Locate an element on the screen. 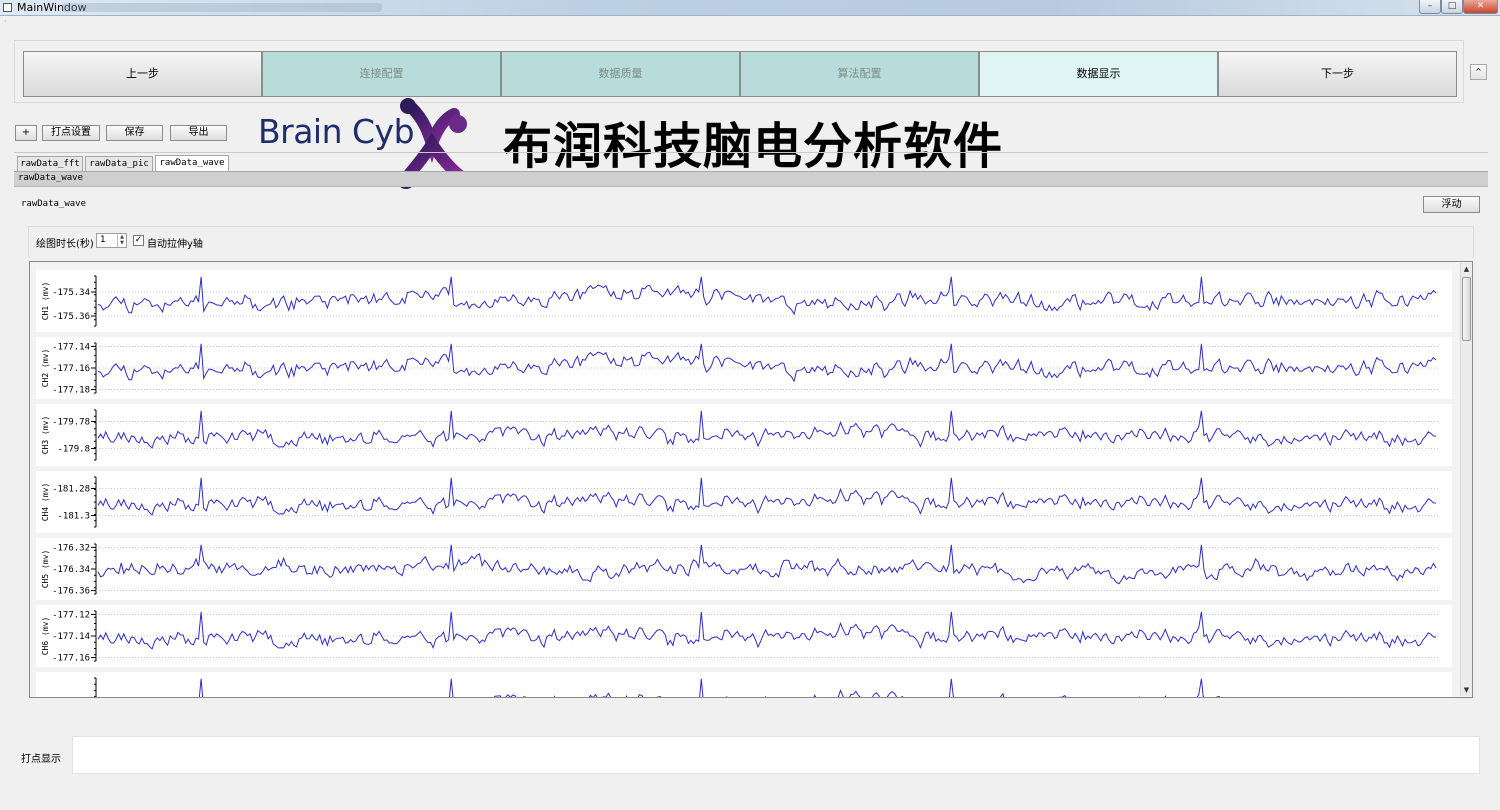 This screenshot has width=1500, height=810. settings-group is located at coordinates (751, 242).